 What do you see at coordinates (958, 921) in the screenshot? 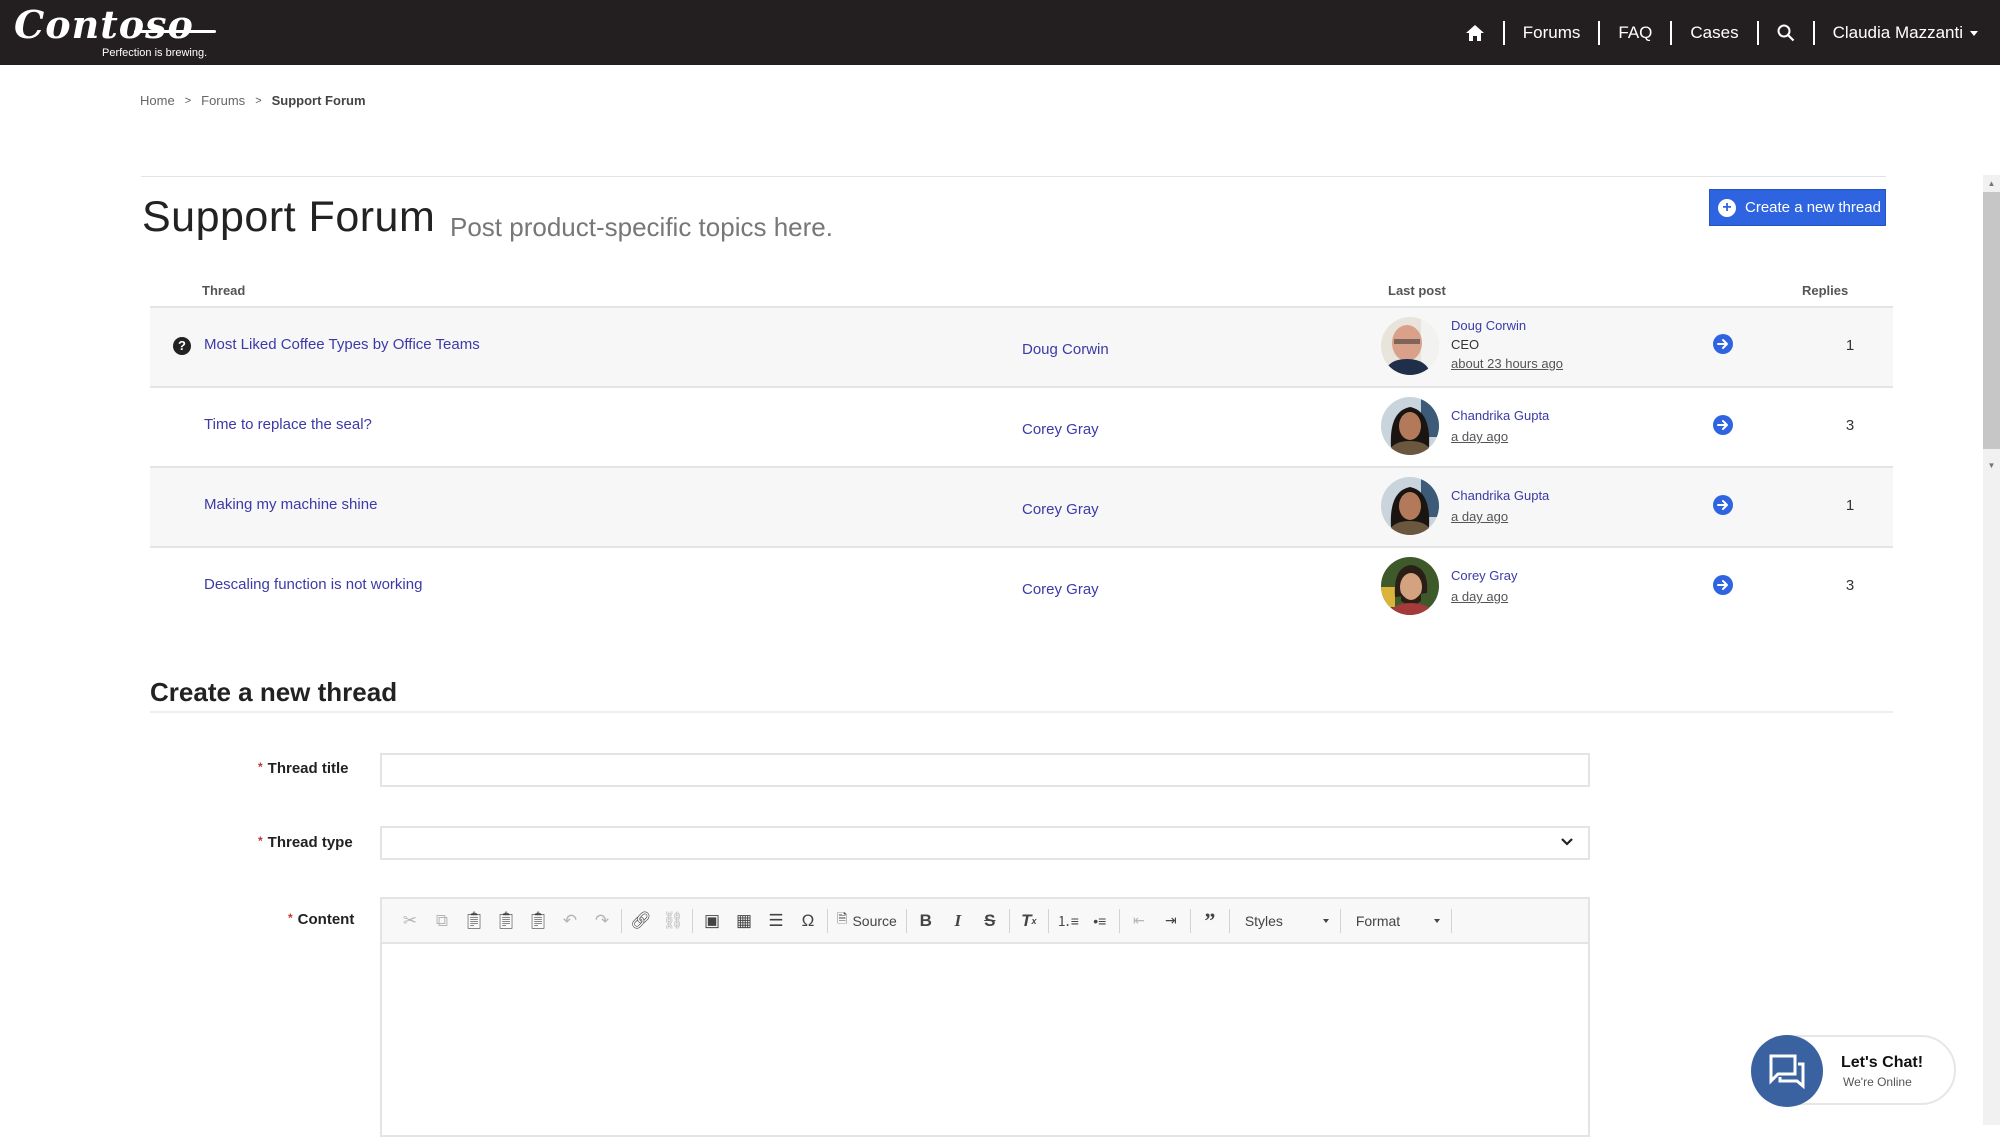
I see `italic-icon: I` at bounding box center [958, 921].